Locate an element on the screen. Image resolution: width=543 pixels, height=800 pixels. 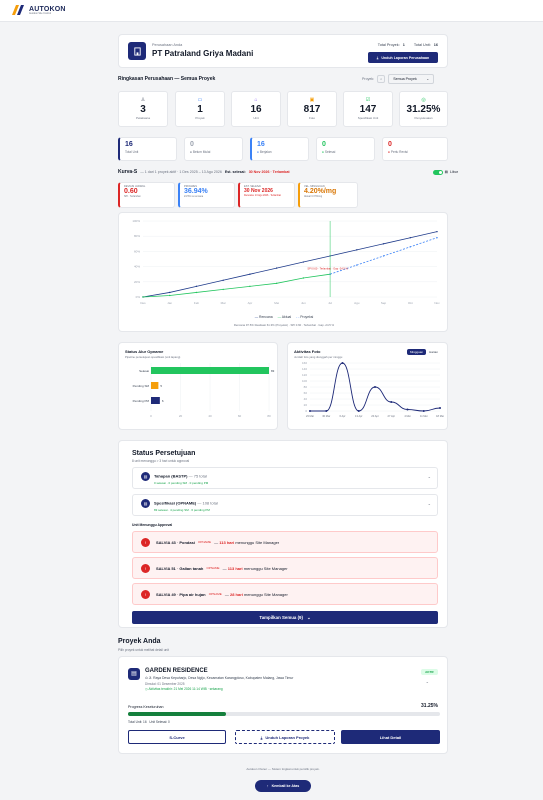
x-tick-label: 60 is located at coordinates (240, 416).